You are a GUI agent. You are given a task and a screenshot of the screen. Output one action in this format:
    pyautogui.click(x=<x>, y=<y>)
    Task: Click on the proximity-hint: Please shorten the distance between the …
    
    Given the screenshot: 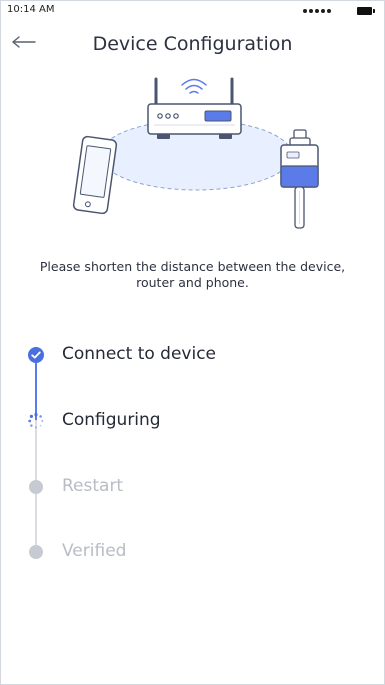 What is the action you would take?
    pyautogui.click(x=192, y=274)
    